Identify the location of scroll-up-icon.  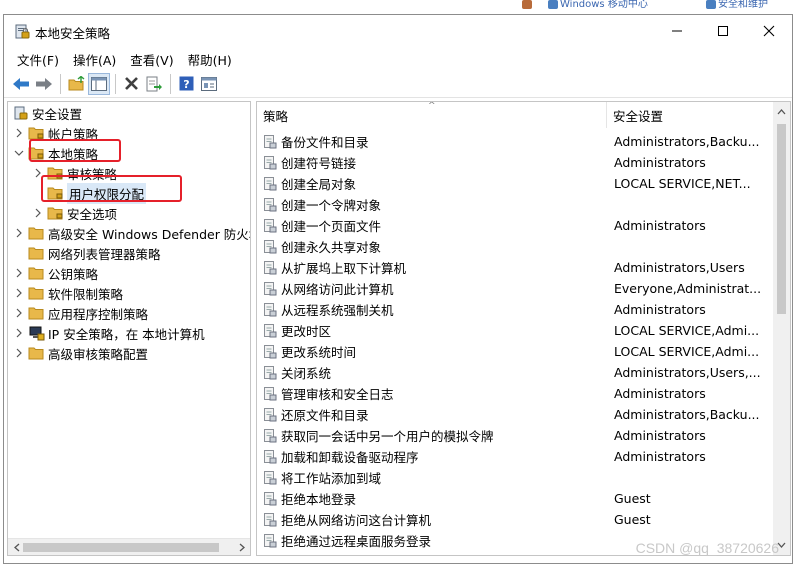
(781, 111).